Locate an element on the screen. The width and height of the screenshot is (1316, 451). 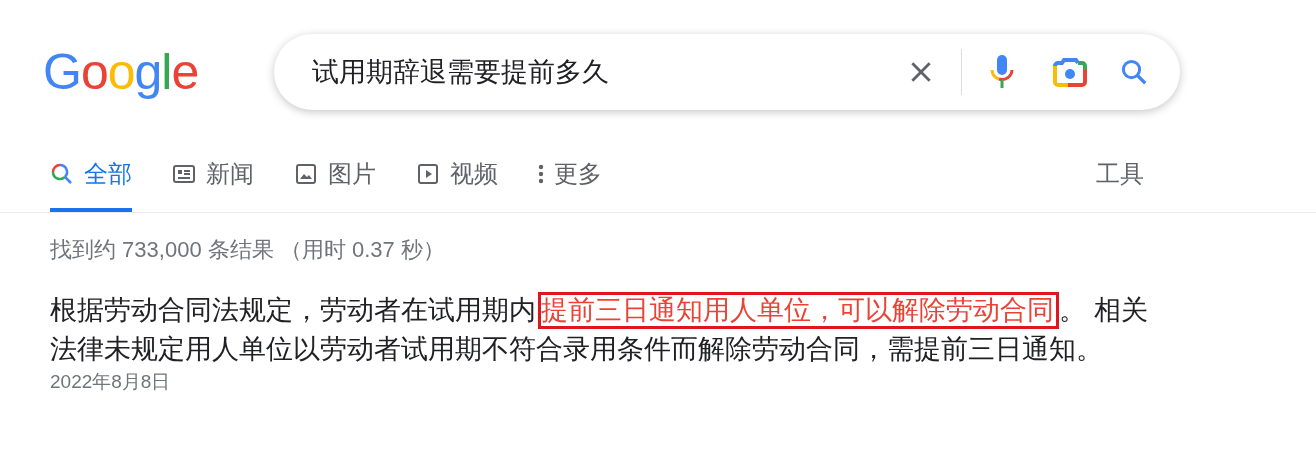
tab: 新闻 is located at coordinates (213, 185).